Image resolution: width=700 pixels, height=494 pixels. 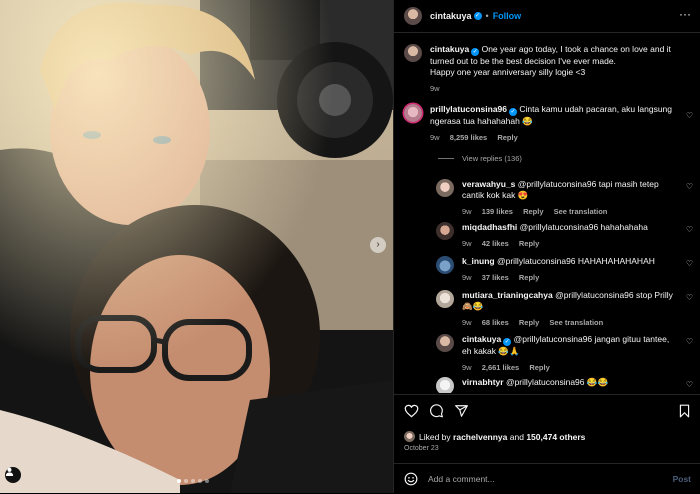 What do you see at coordinates (507, 295) in the screenshot?
I see `reply-username: mutiara_trianingcahya` at bounding box center [507, 295].